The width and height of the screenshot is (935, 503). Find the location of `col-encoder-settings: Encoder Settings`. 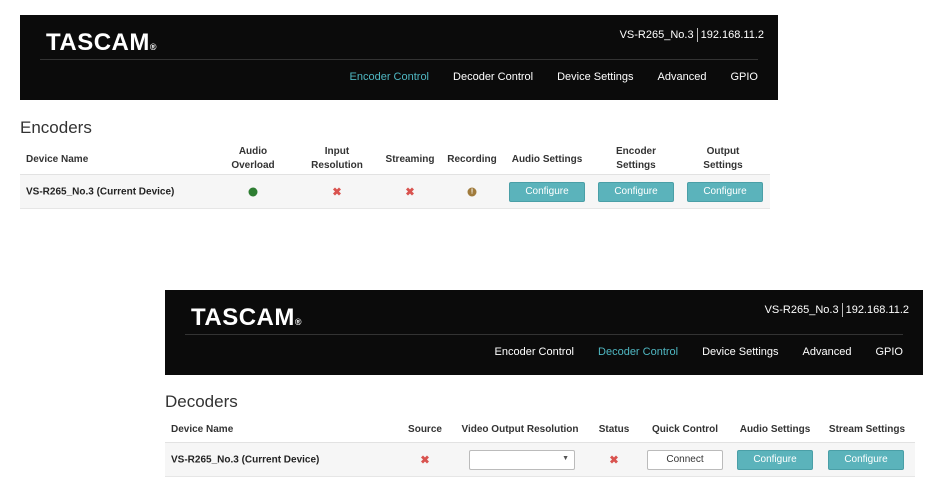

col-encoder-settings: Encoder Settings is located at coordinates (636, 158).